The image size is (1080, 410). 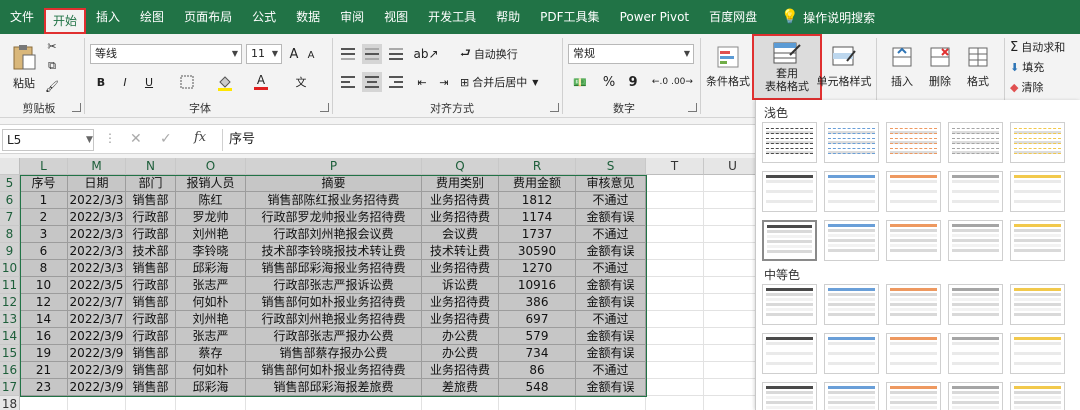 I want to click on table-cell: 行政部刘州艳报业务招待费, so click(x=334, y=319).